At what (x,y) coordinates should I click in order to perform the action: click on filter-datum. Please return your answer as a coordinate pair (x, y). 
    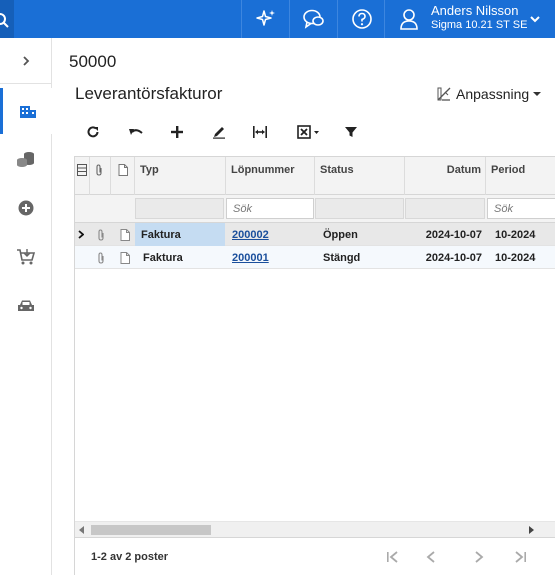
    Looking at the image, I should click on (445, 208).